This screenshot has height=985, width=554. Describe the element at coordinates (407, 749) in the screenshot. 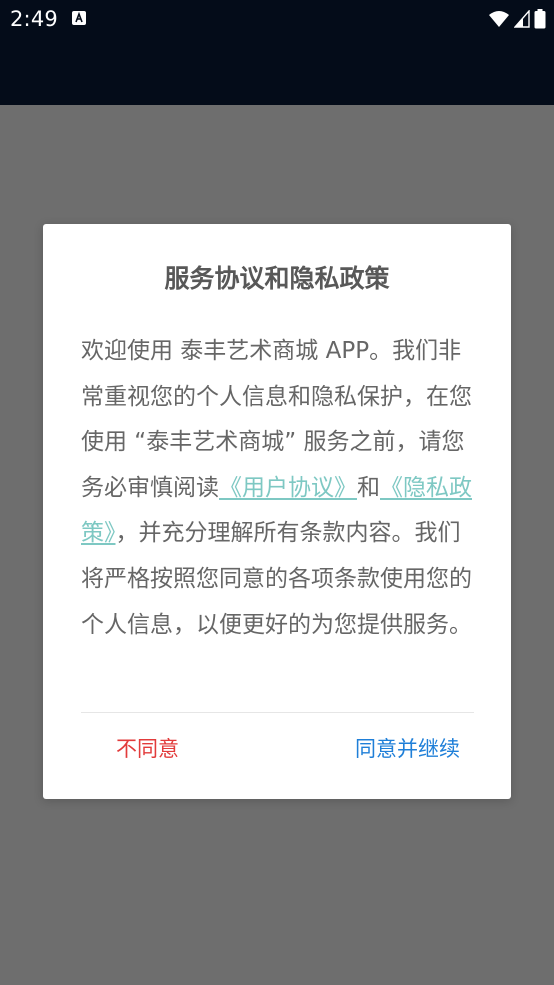

I see `agree-continue-button: 同意并继续` at that location.